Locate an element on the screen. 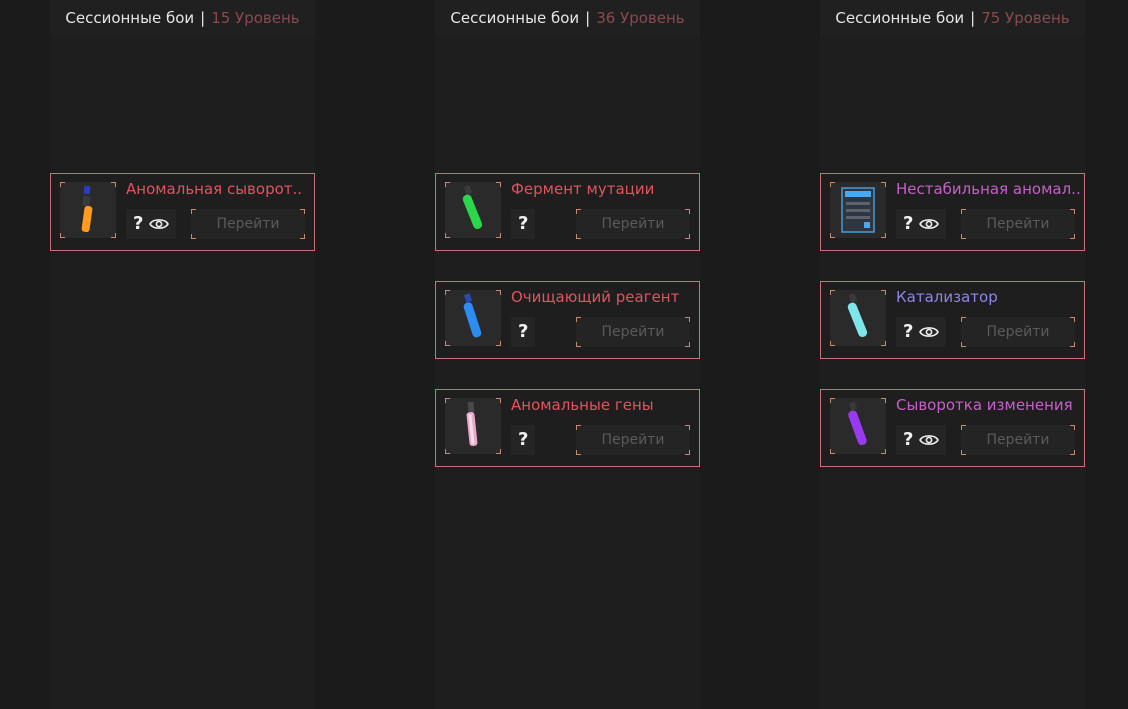 Image resolution: width=1128 pixels, height=709 pixels. green-vial-icon is located at coordinates (473, 210).